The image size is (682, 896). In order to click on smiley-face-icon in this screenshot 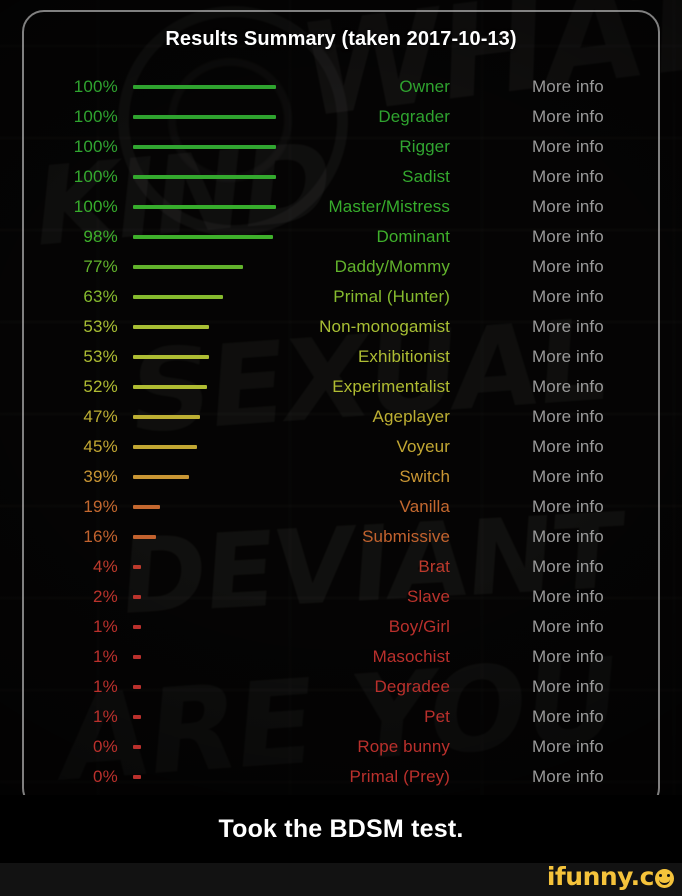, I will do `click(664, 878)`.